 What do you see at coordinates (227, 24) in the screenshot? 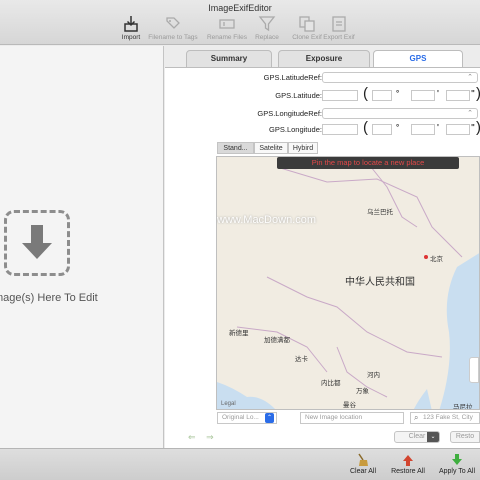
I see `rename-icon` at bounding box center [227, 24].